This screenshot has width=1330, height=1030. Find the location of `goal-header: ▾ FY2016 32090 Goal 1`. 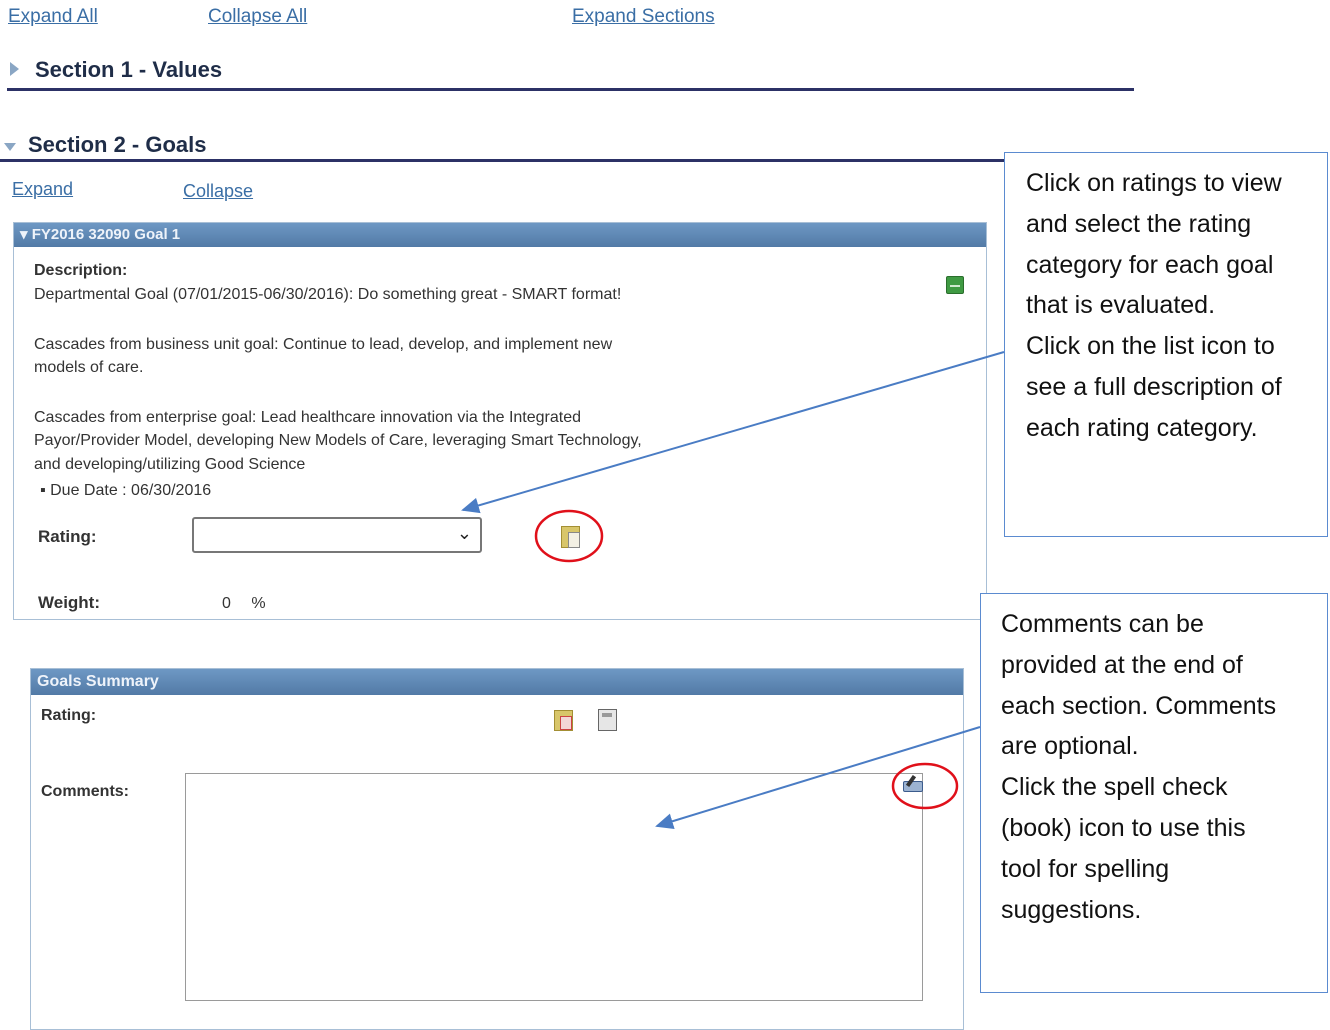

goal-header: ▾ FY2016 32090 Goal 1 is located at coordinates (500, 235).